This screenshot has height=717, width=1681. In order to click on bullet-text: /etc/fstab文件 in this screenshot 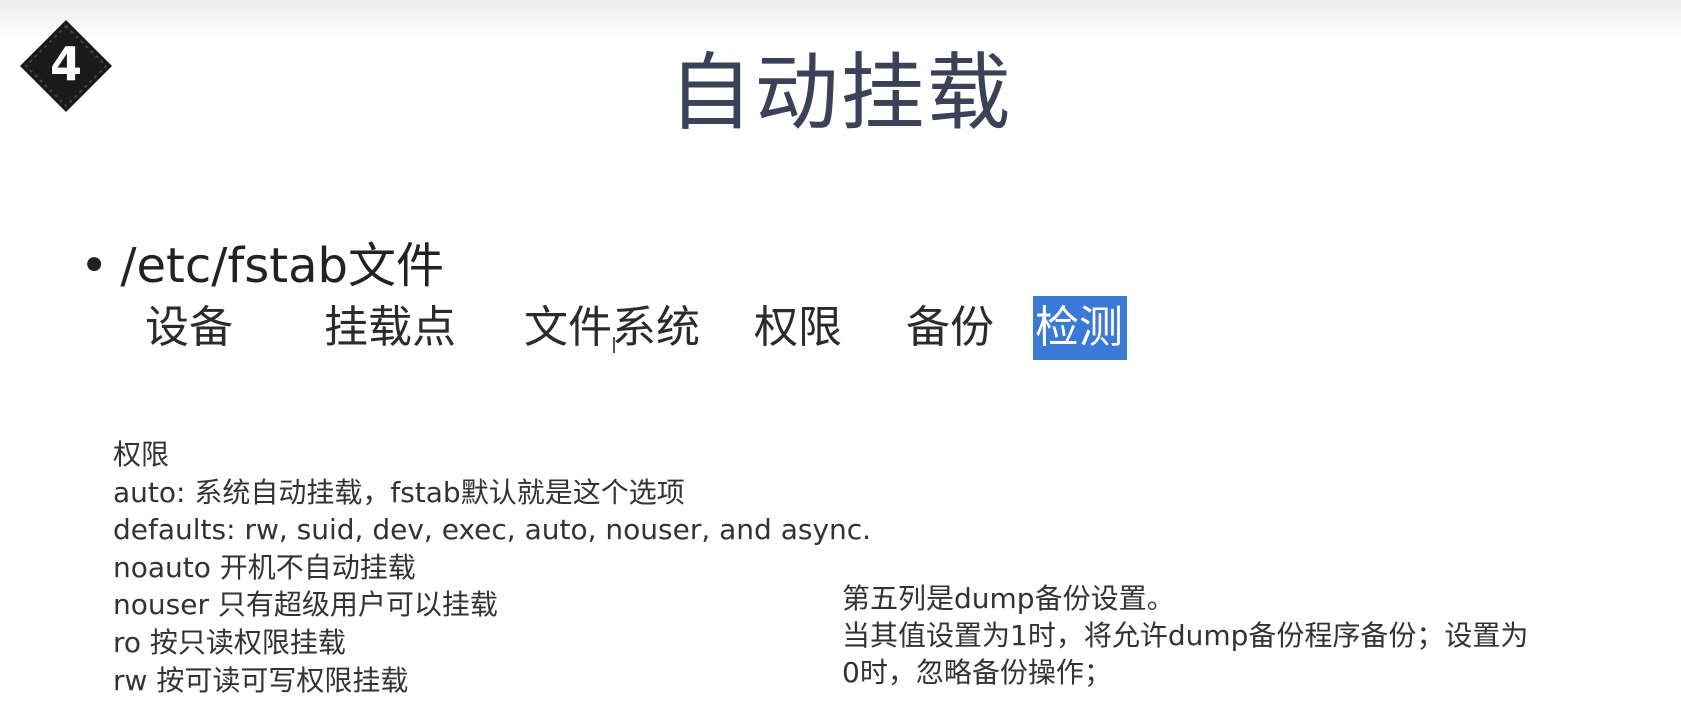, I will do `click(282, 266)`.